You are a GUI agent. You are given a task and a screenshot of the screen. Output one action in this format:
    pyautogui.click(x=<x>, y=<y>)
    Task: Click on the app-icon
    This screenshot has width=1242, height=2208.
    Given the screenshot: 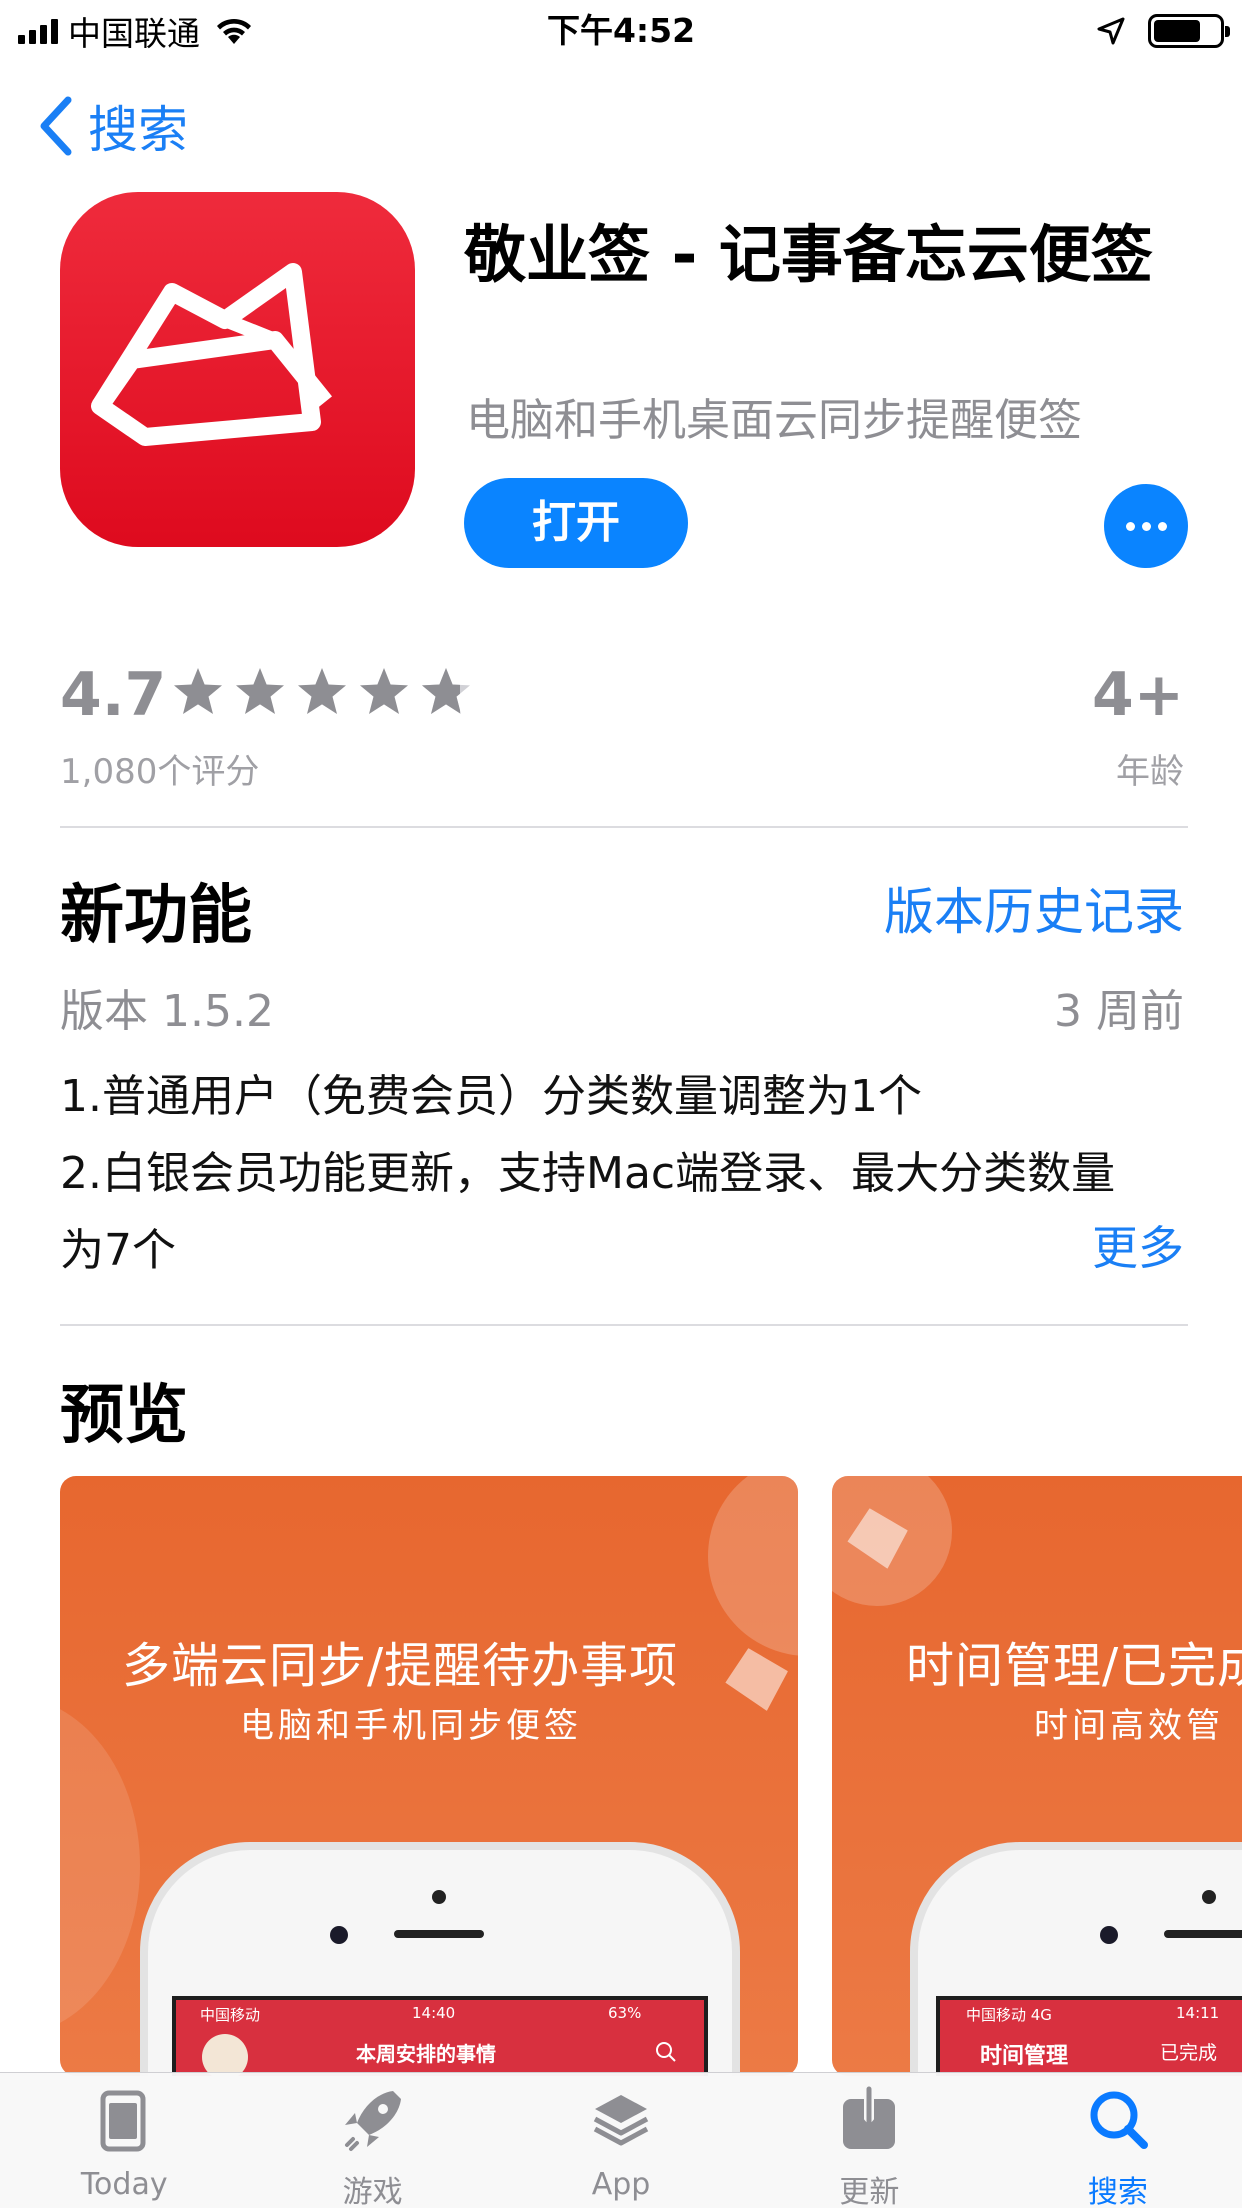 What is the action you would take?
    pyautogui.click(x=237, y=369)
    